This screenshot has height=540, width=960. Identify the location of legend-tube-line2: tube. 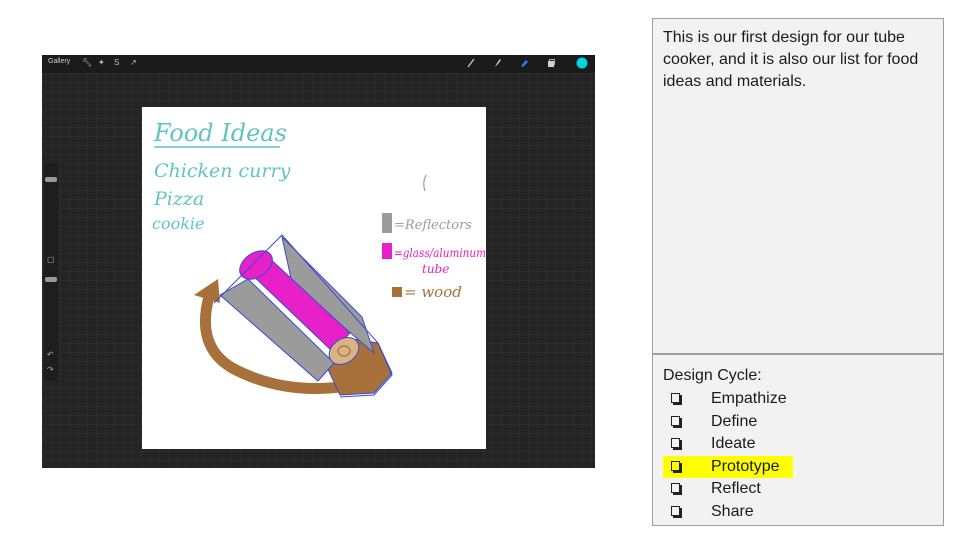
(435, 269).